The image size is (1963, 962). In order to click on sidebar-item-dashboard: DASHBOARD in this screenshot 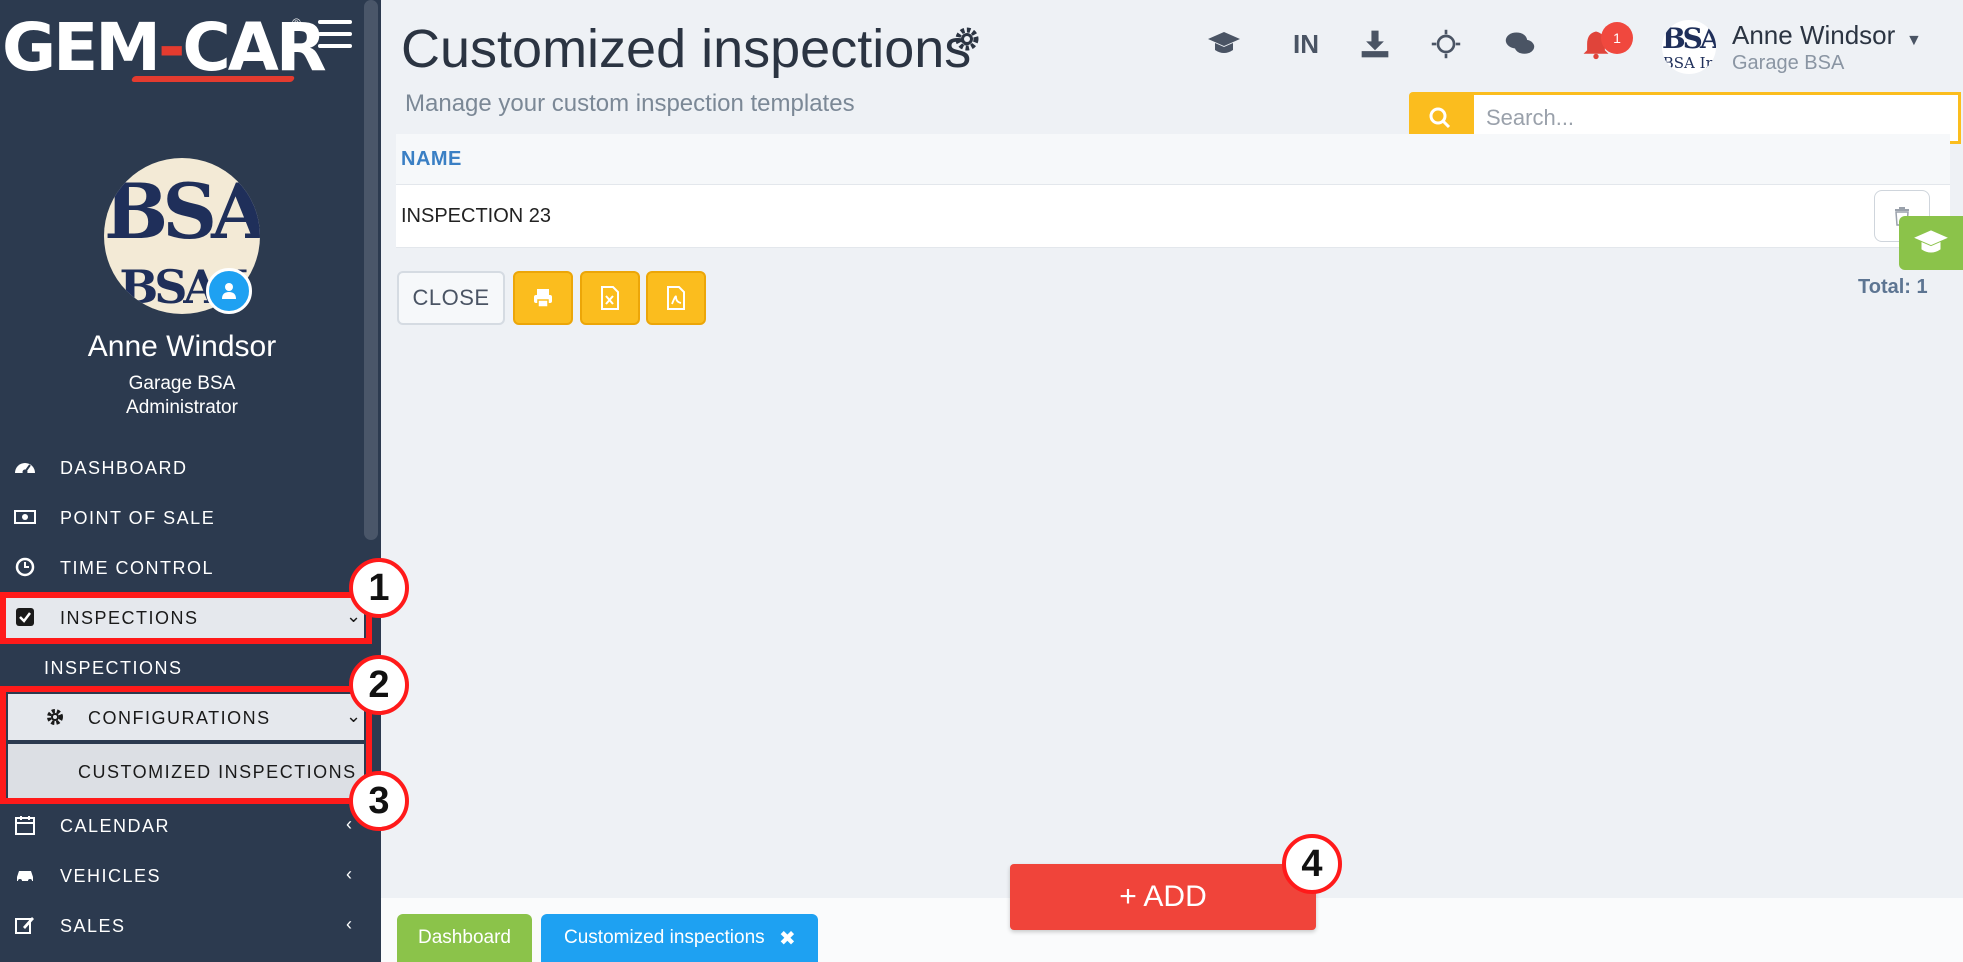, I will do `click(182, 467)`.